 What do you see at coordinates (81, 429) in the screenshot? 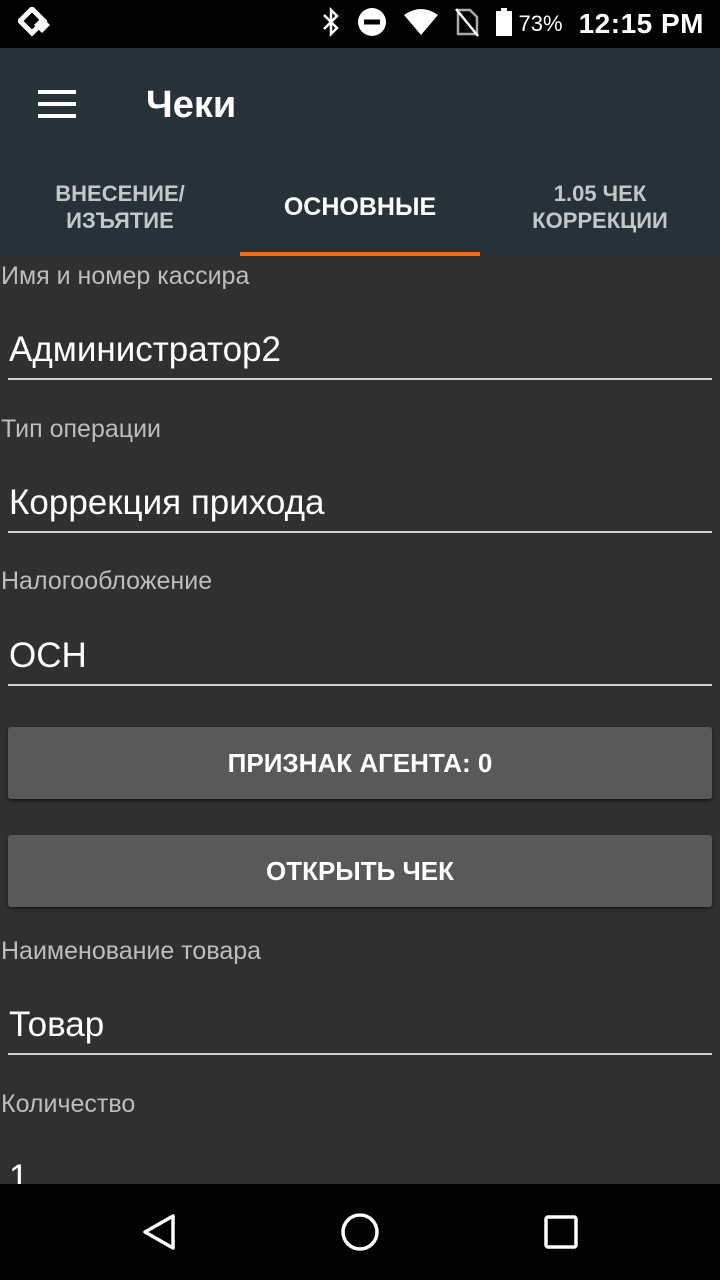
I see `operation-type-label: Тип операции` at bounding box center [81, 429].